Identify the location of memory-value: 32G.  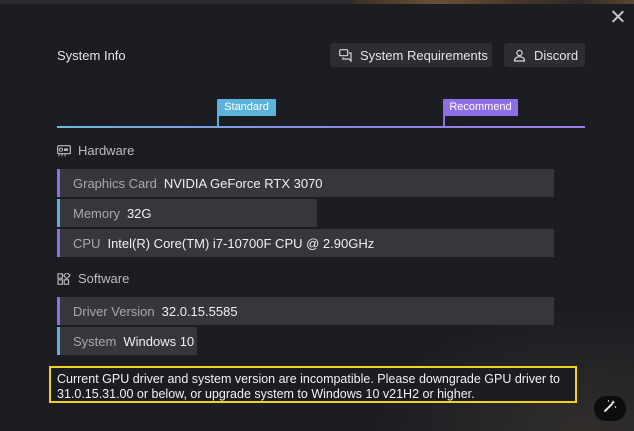
(139, 213).